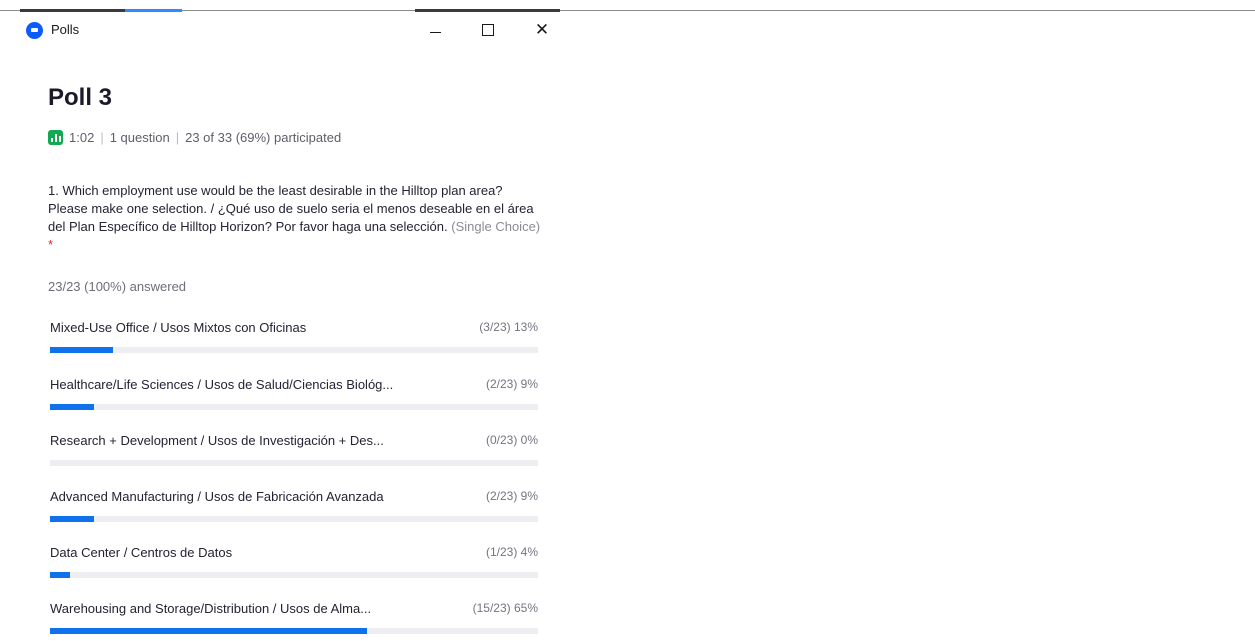 This screenshot has width=1255, height=641. I want to click on bar-chart-icon, so click(55, 137).